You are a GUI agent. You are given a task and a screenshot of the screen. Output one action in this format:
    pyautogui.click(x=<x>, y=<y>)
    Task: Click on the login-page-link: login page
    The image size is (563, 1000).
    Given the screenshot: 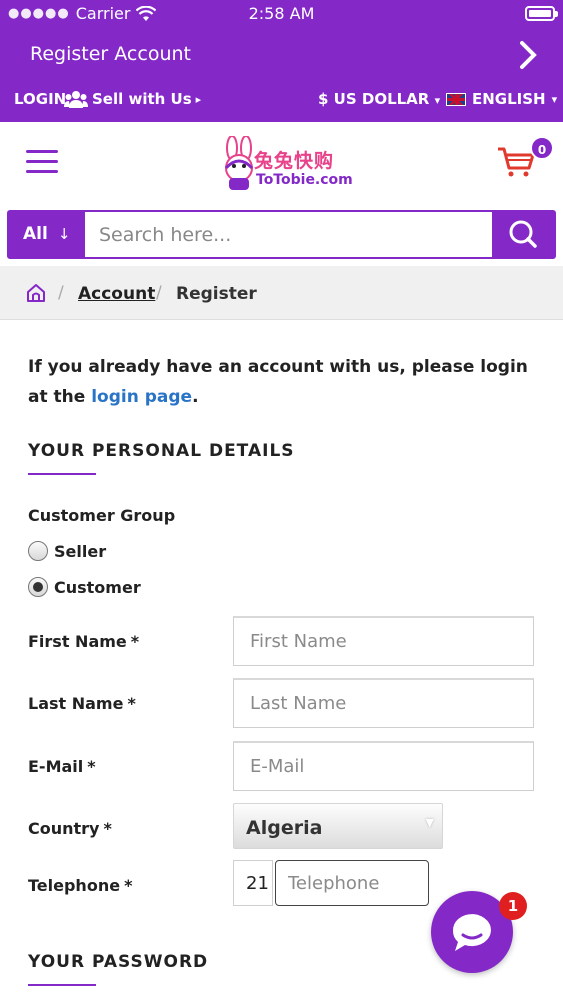 What is the action you would take?
    pyautogui.click(x=141, y=397)
    